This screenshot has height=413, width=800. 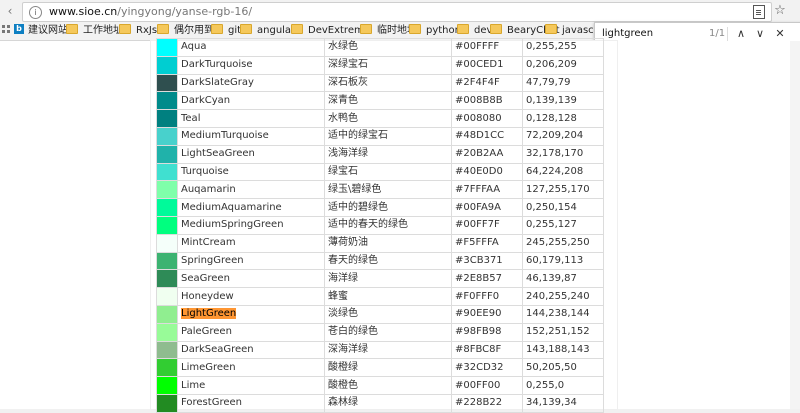 What do you see at coordinates (563, 65) in the screenshot?
I see `color-rgb: 0,206,209` at bounding box center [563, 65].